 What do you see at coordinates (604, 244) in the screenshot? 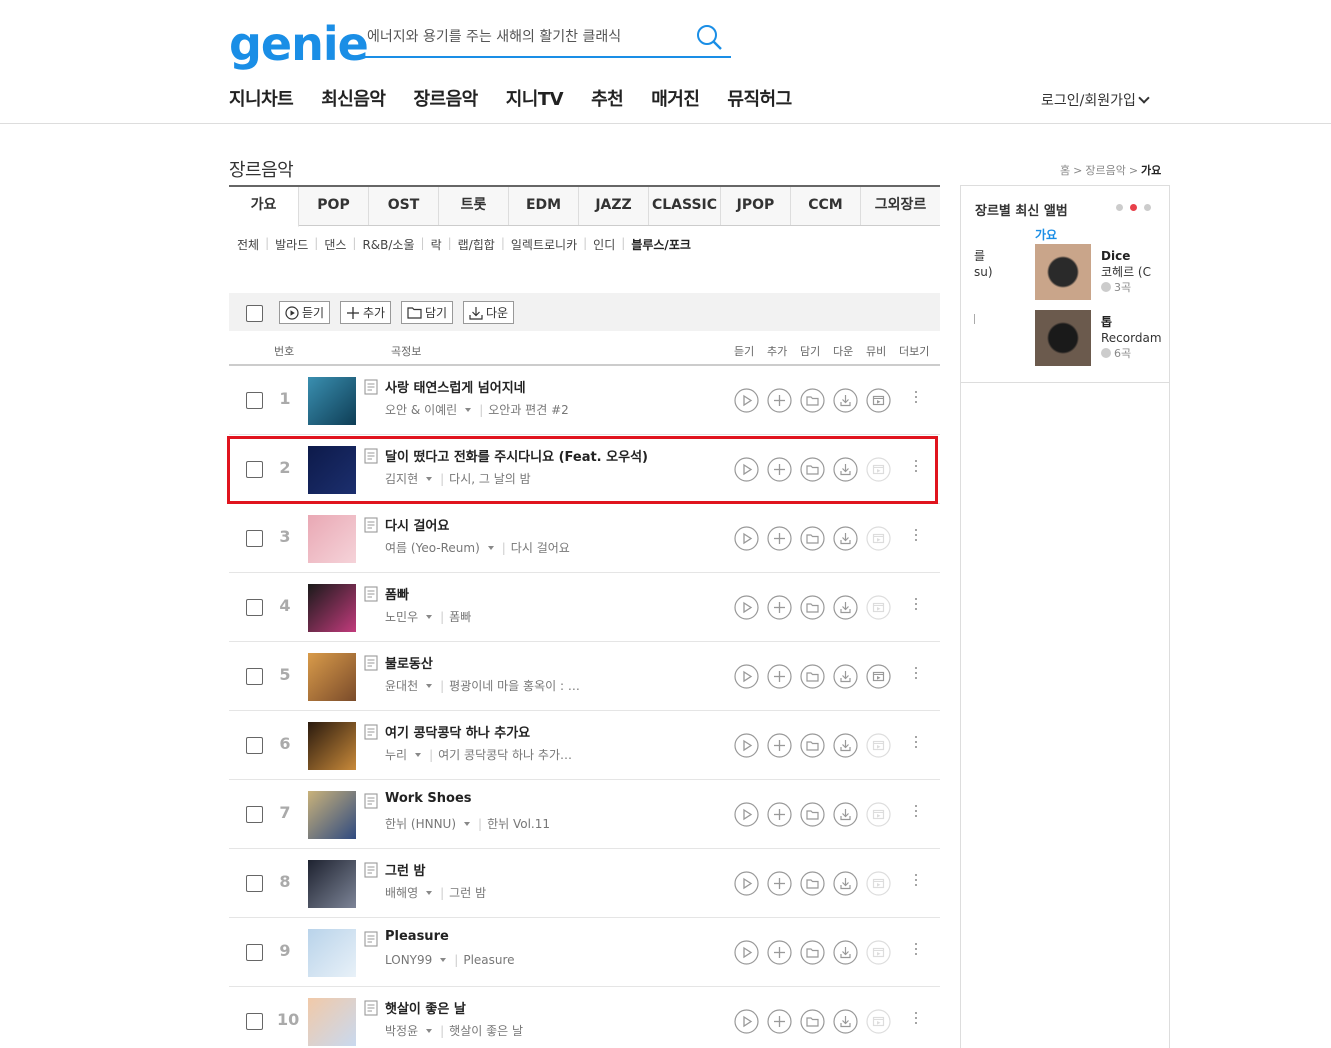
I see `sub-genre-indie: 인디` at bounding box center [604, 244].